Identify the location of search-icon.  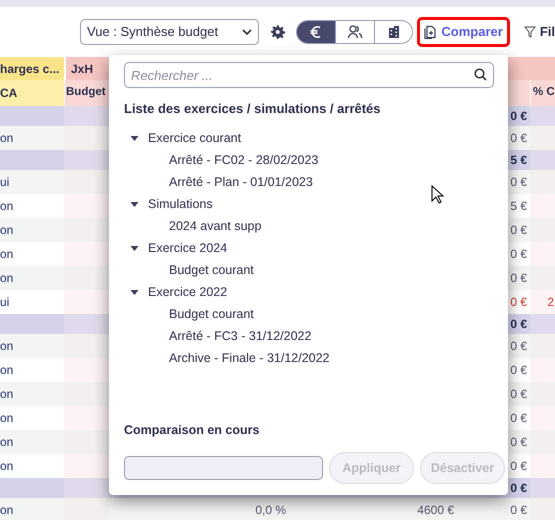
(480, 74).